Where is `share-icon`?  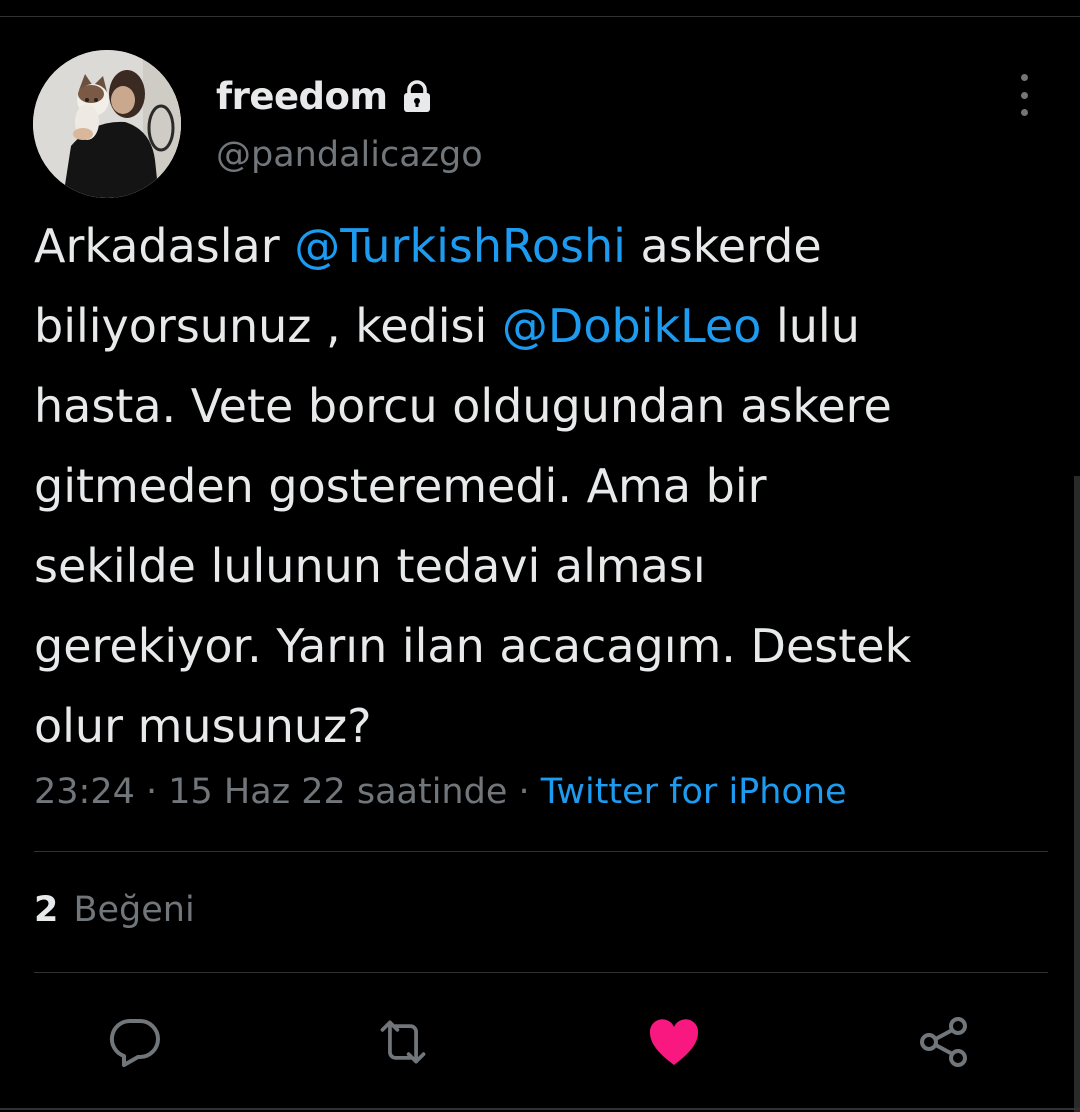 share-icon is located at coordinates (943, 1042).